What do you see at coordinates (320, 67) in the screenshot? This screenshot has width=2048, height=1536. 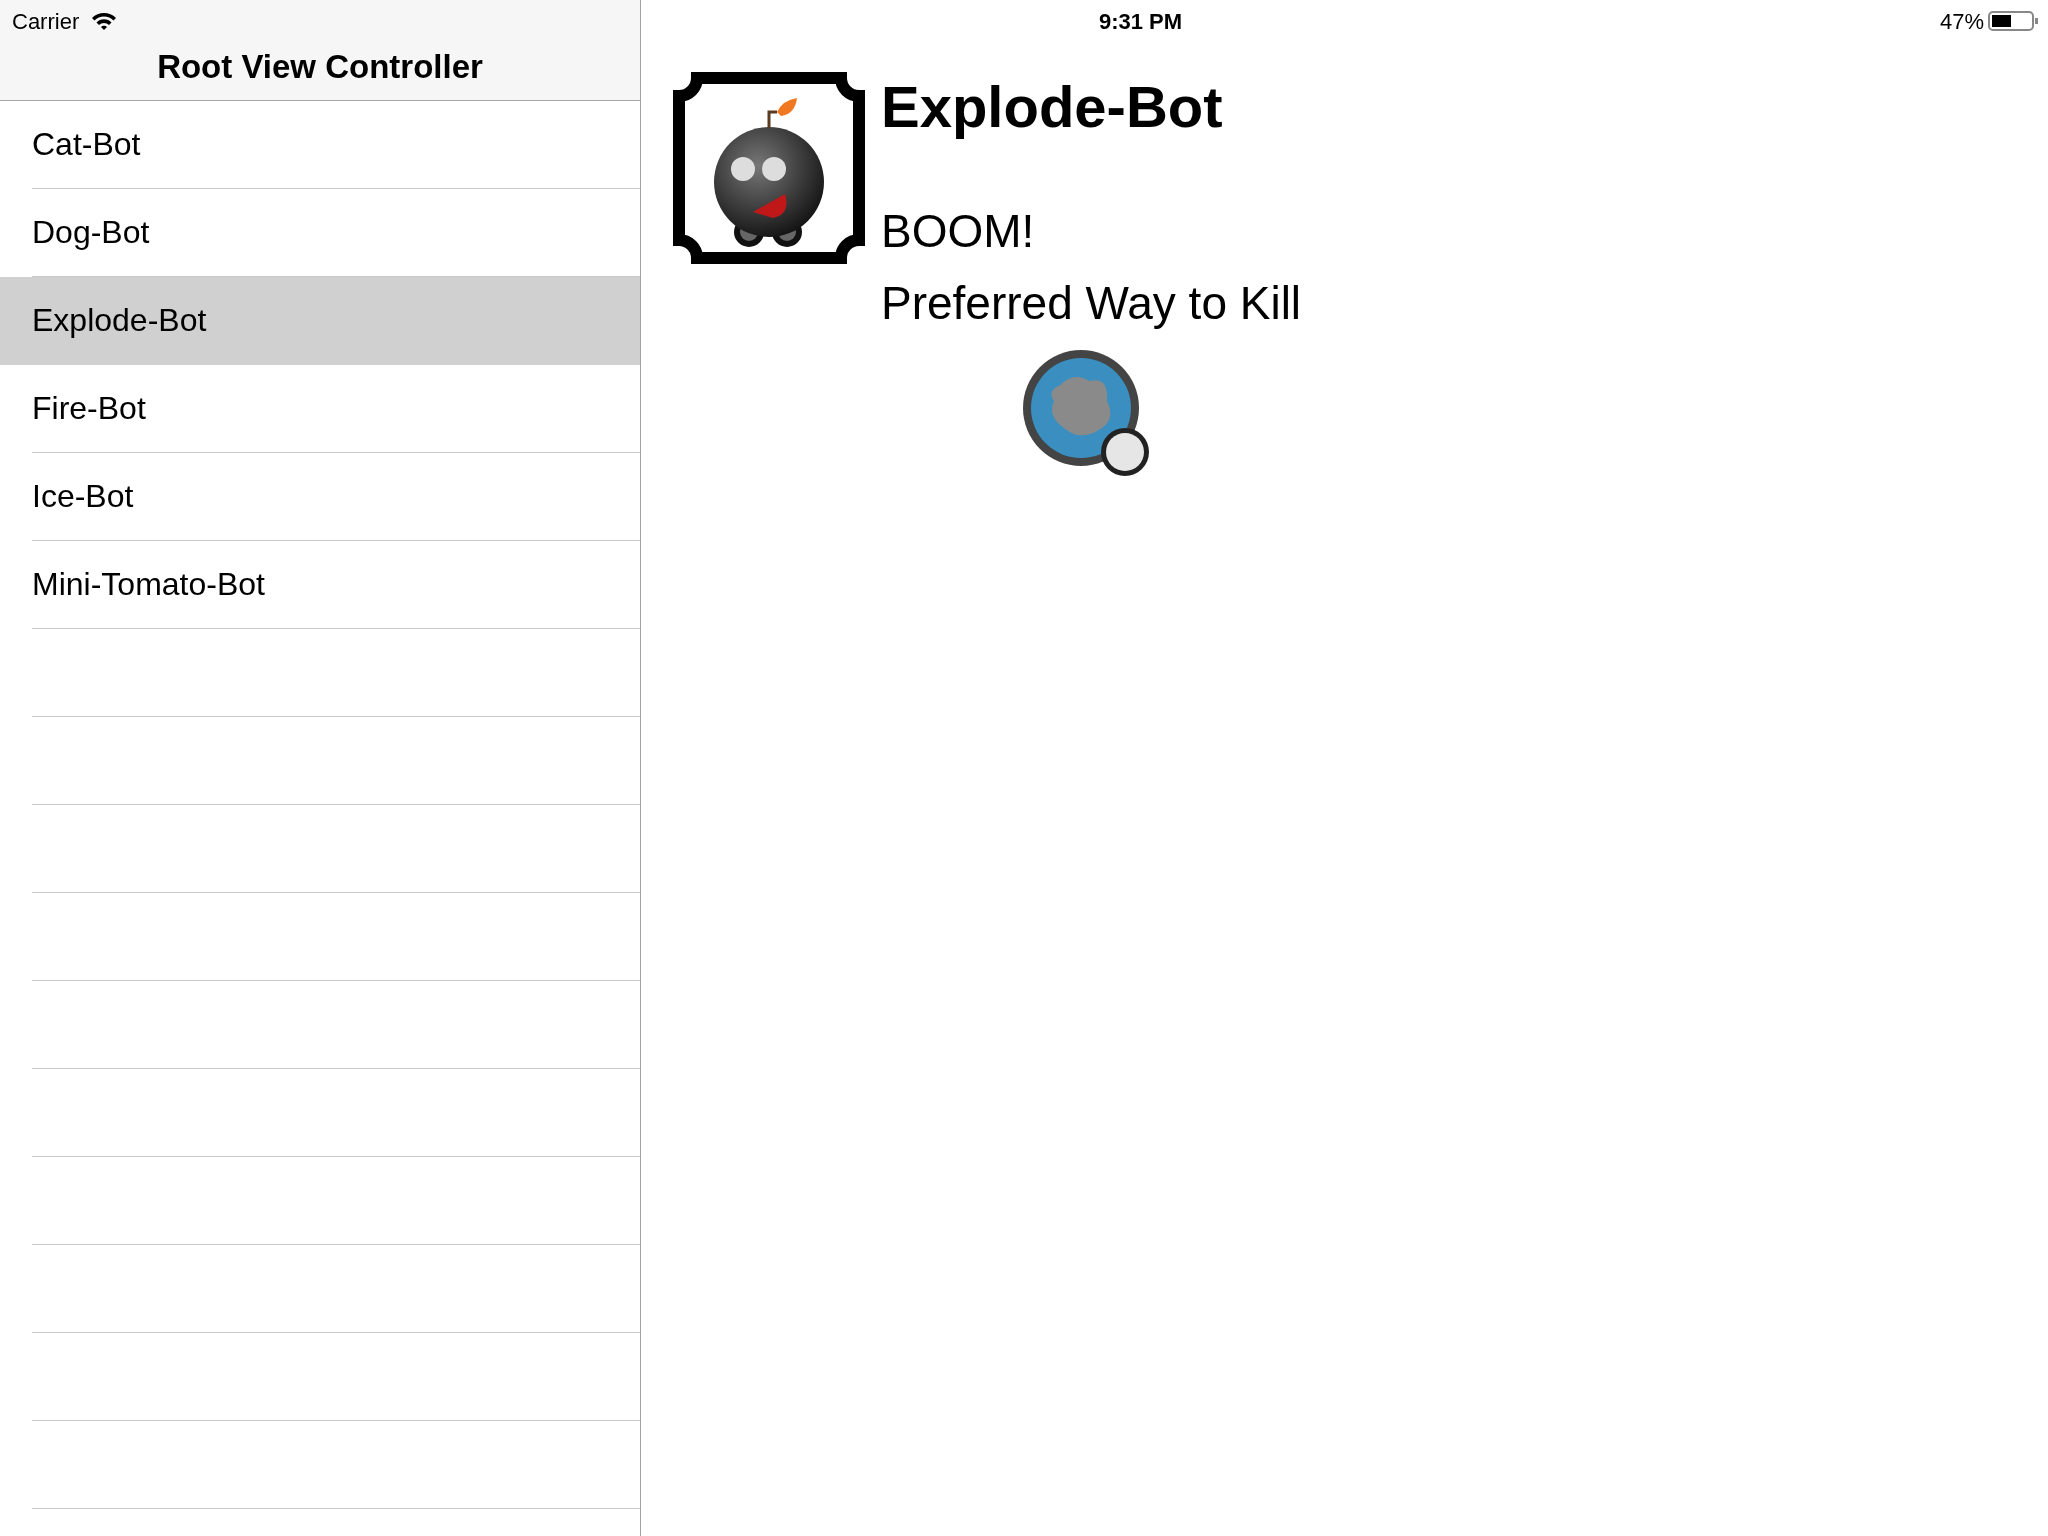 I see `navigation-title: Root View Controller` at bounding box center [320, 67].